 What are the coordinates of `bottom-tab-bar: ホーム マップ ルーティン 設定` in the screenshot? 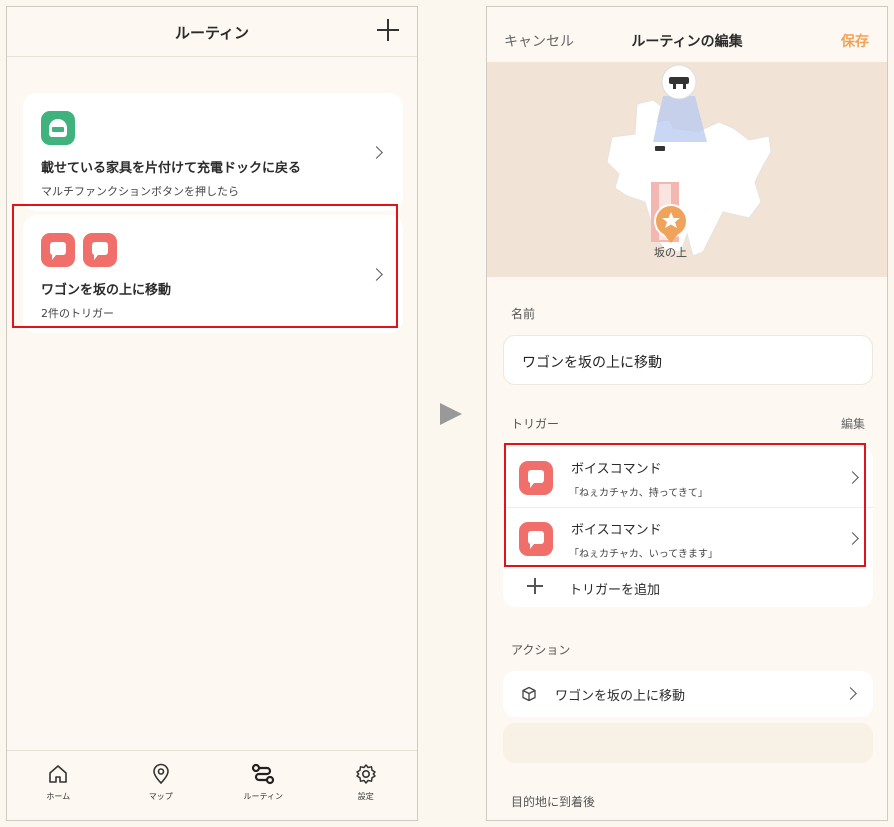 It's located at (212, 785).